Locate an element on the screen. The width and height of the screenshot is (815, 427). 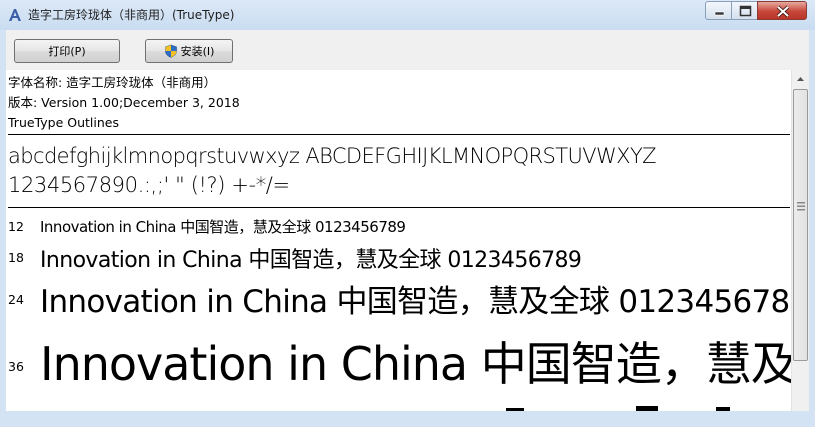
window-frame-bottom is located at coordinates (407, 419).